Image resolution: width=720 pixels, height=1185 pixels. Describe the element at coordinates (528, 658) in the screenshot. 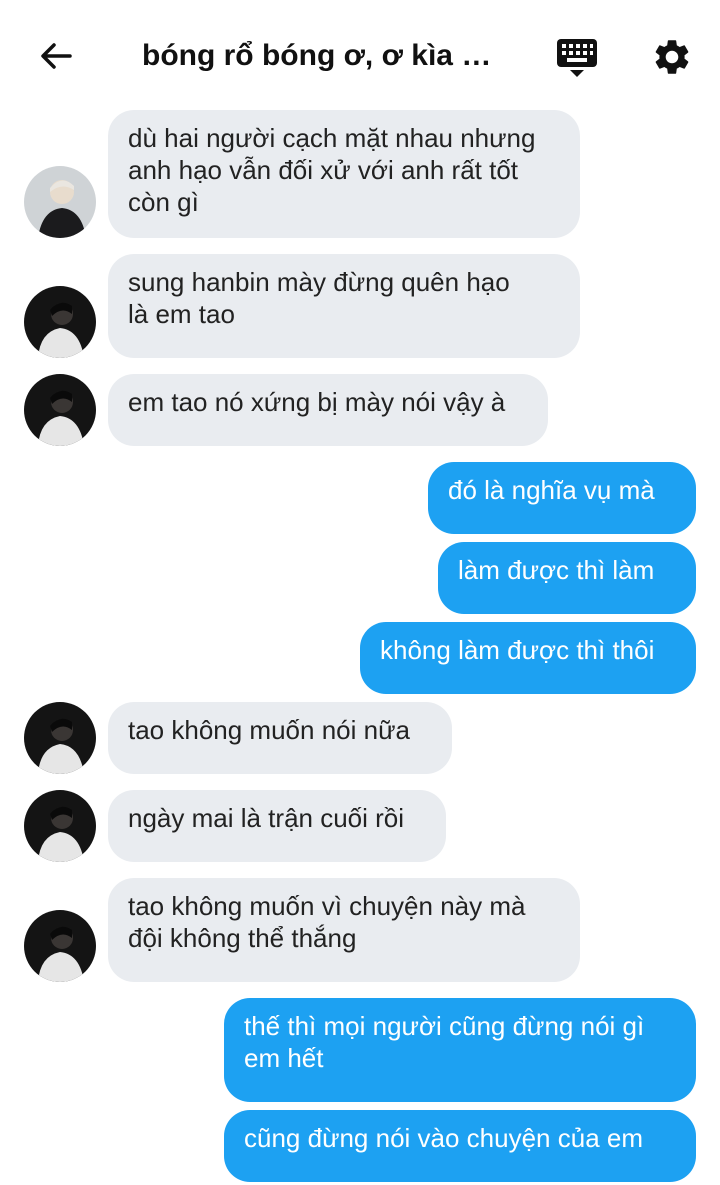

I see `message-bubble: không làm được thì thôi` at that location.